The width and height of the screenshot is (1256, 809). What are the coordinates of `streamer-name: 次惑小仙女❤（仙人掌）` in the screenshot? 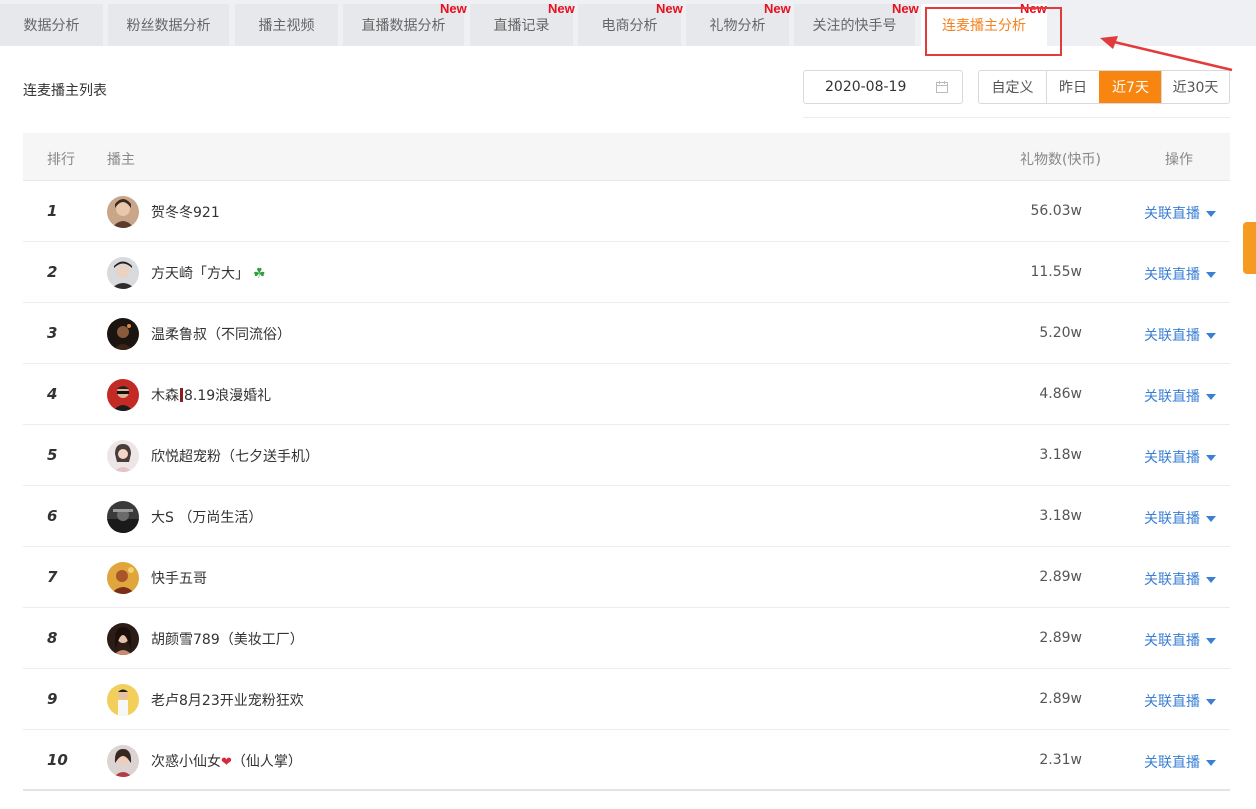 It's located at (226, 761).